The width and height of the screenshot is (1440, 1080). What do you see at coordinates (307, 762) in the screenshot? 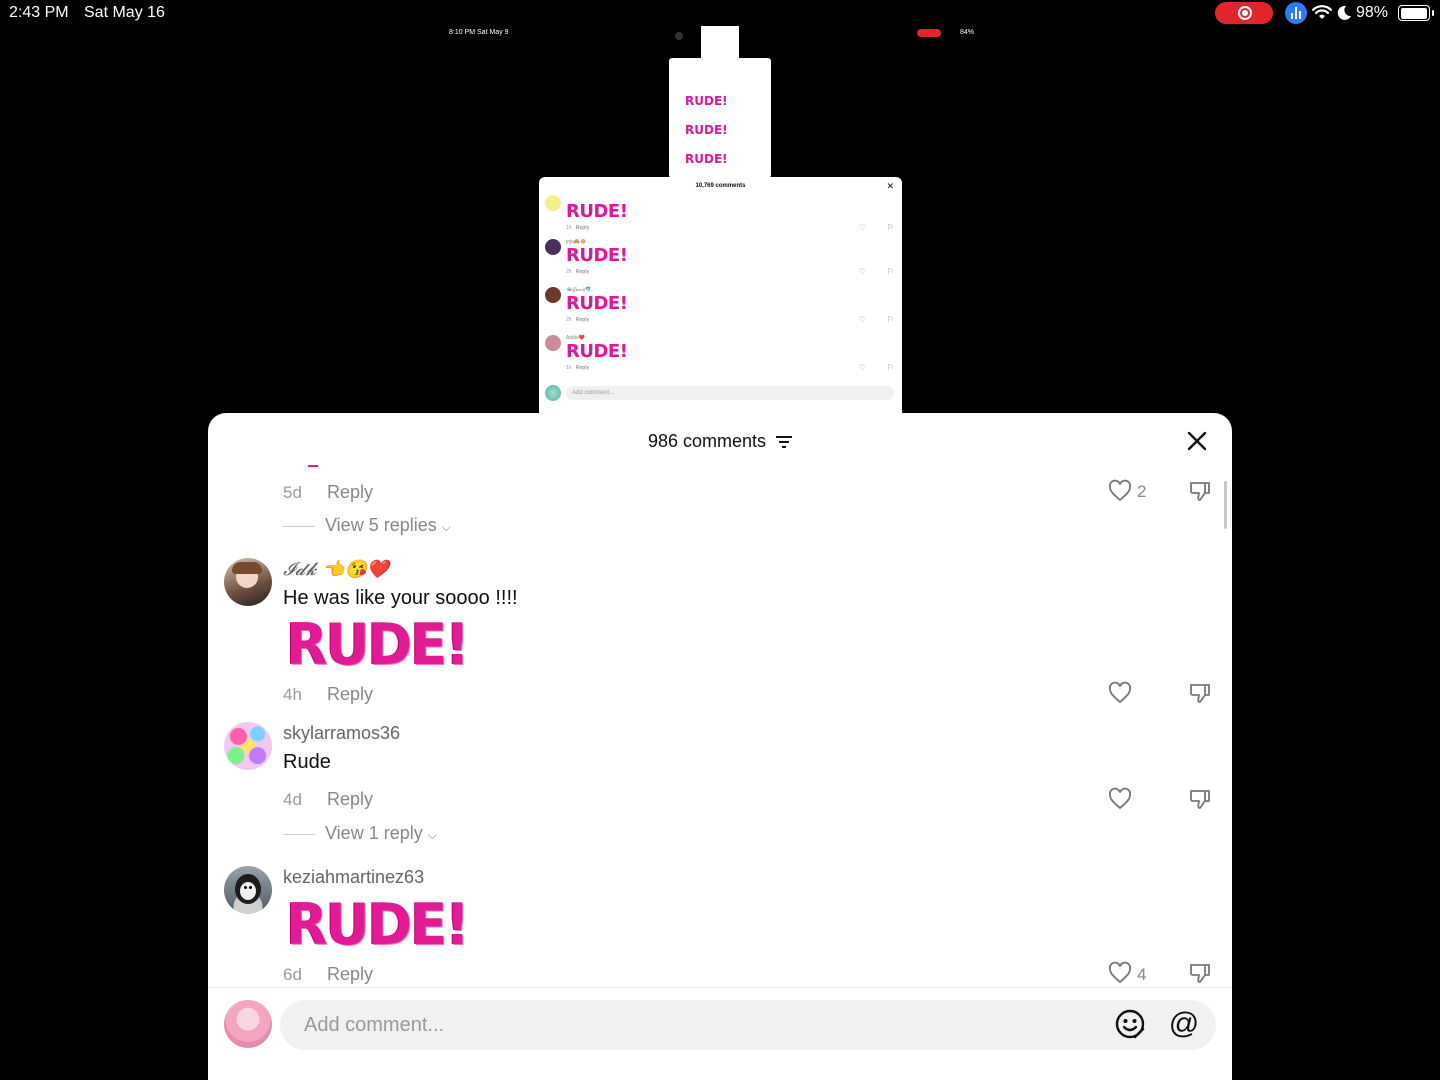
I see `comment-text: Rude` at bounding box center [307, 762].